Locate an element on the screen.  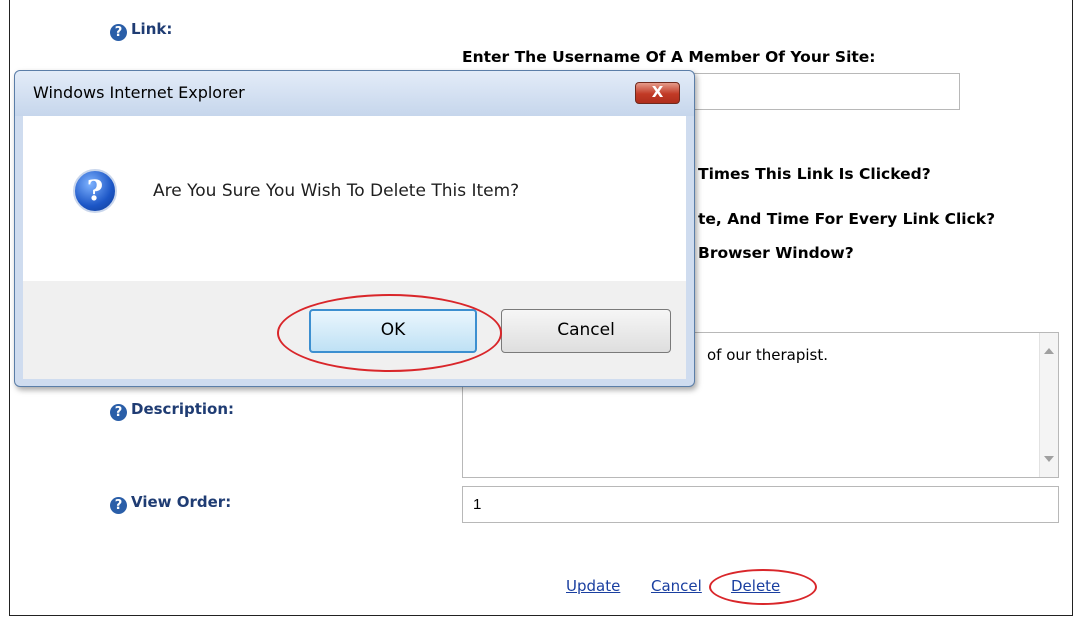
description-scrollbar is located at coordinates (1048, 405).